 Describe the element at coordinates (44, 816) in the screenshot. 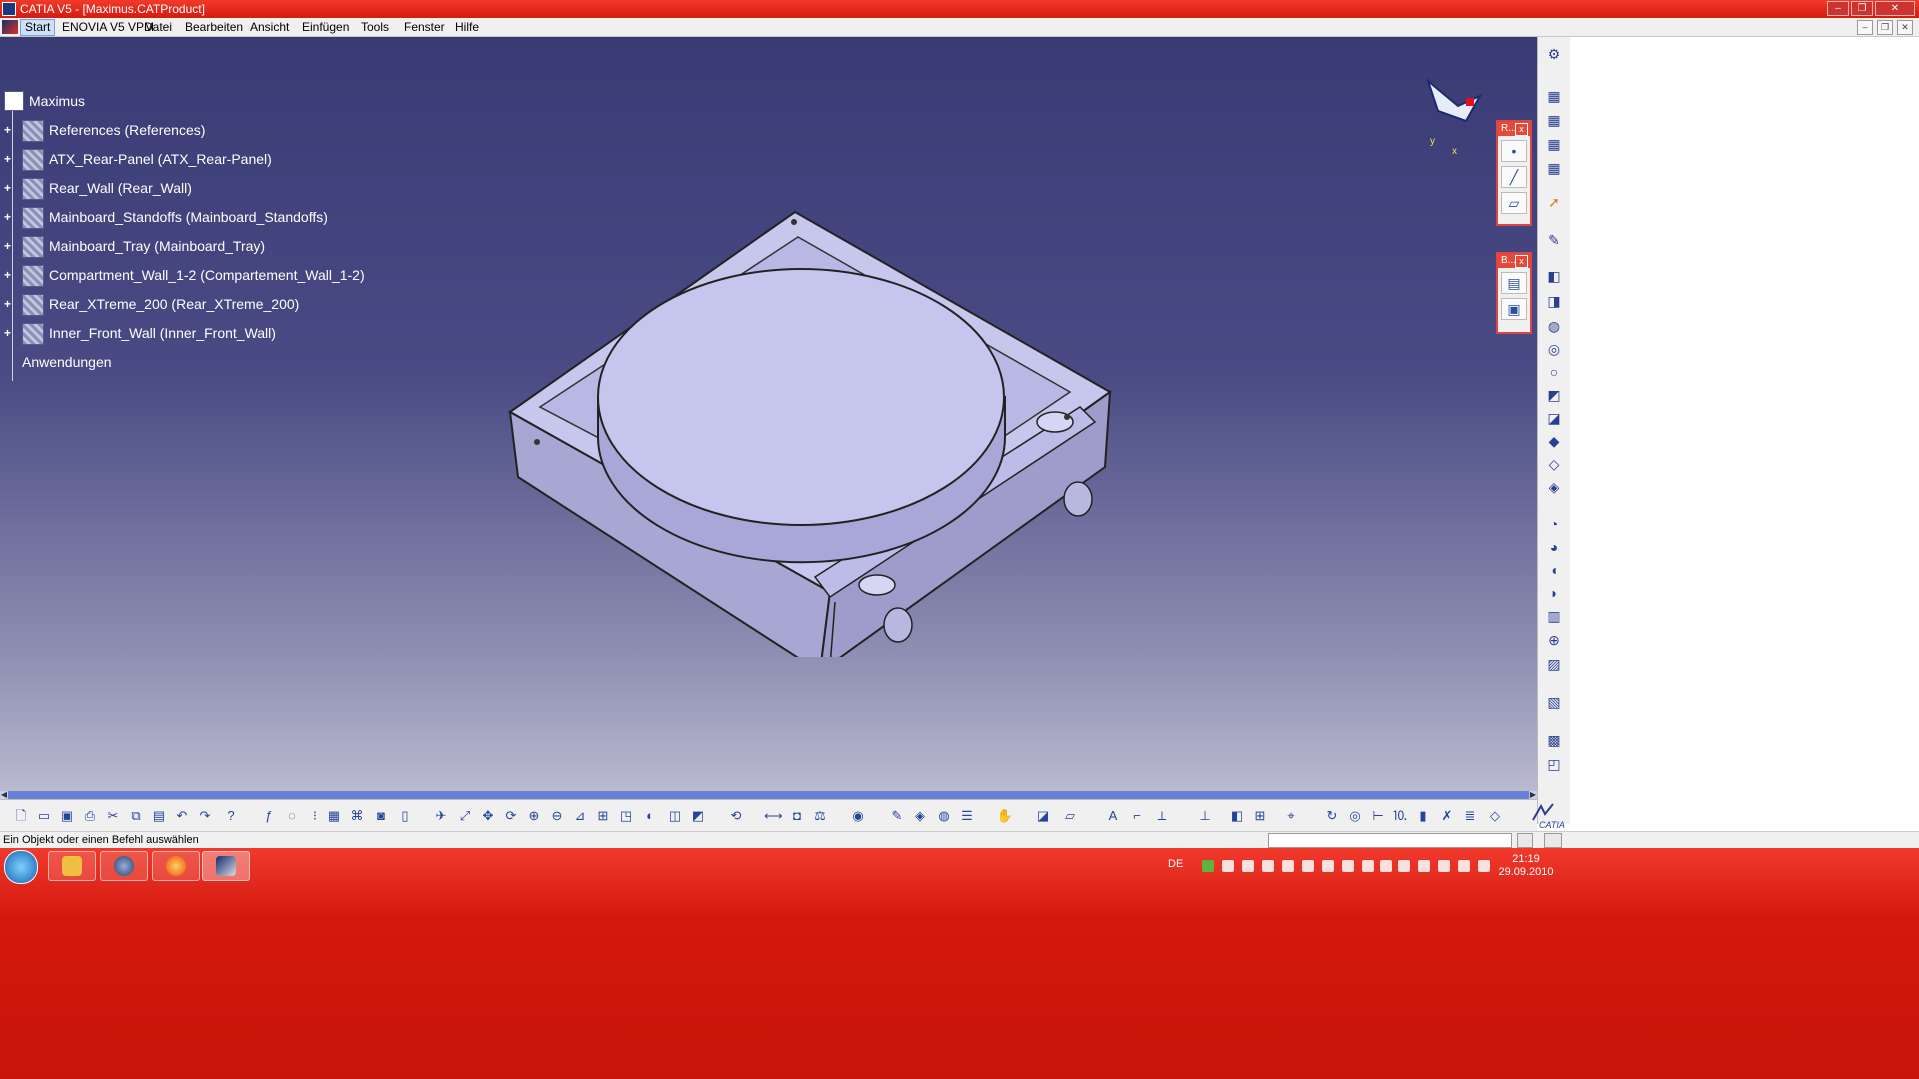

I see `open-icon: ▭` at that location.